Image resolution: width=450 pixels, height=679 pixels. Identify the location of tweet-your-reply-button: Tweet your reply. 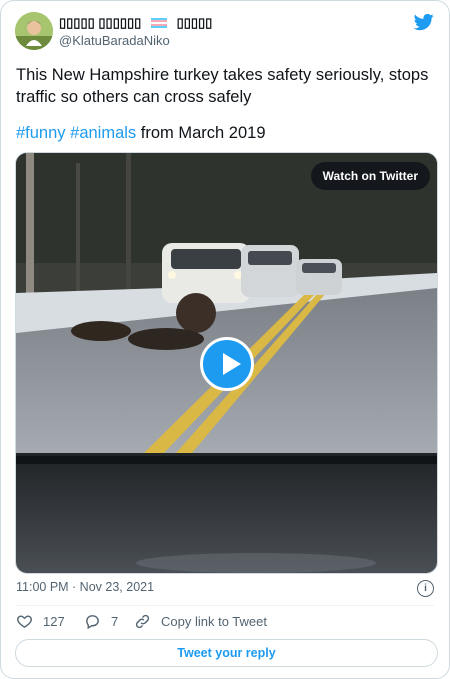
(226, 653).